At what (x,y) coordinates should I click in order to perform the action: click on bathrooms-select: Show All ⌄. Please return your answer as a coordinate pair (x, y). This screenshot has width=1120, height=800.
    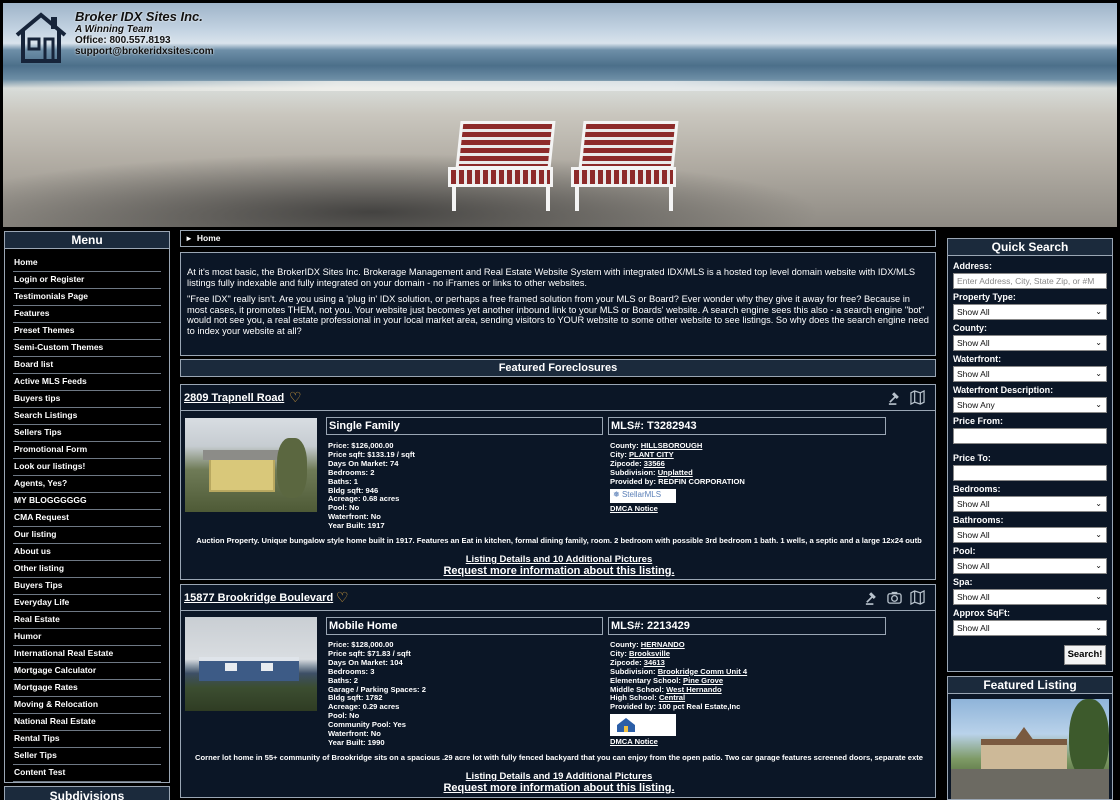
    Looking at the image, I should click on (1030, 535).